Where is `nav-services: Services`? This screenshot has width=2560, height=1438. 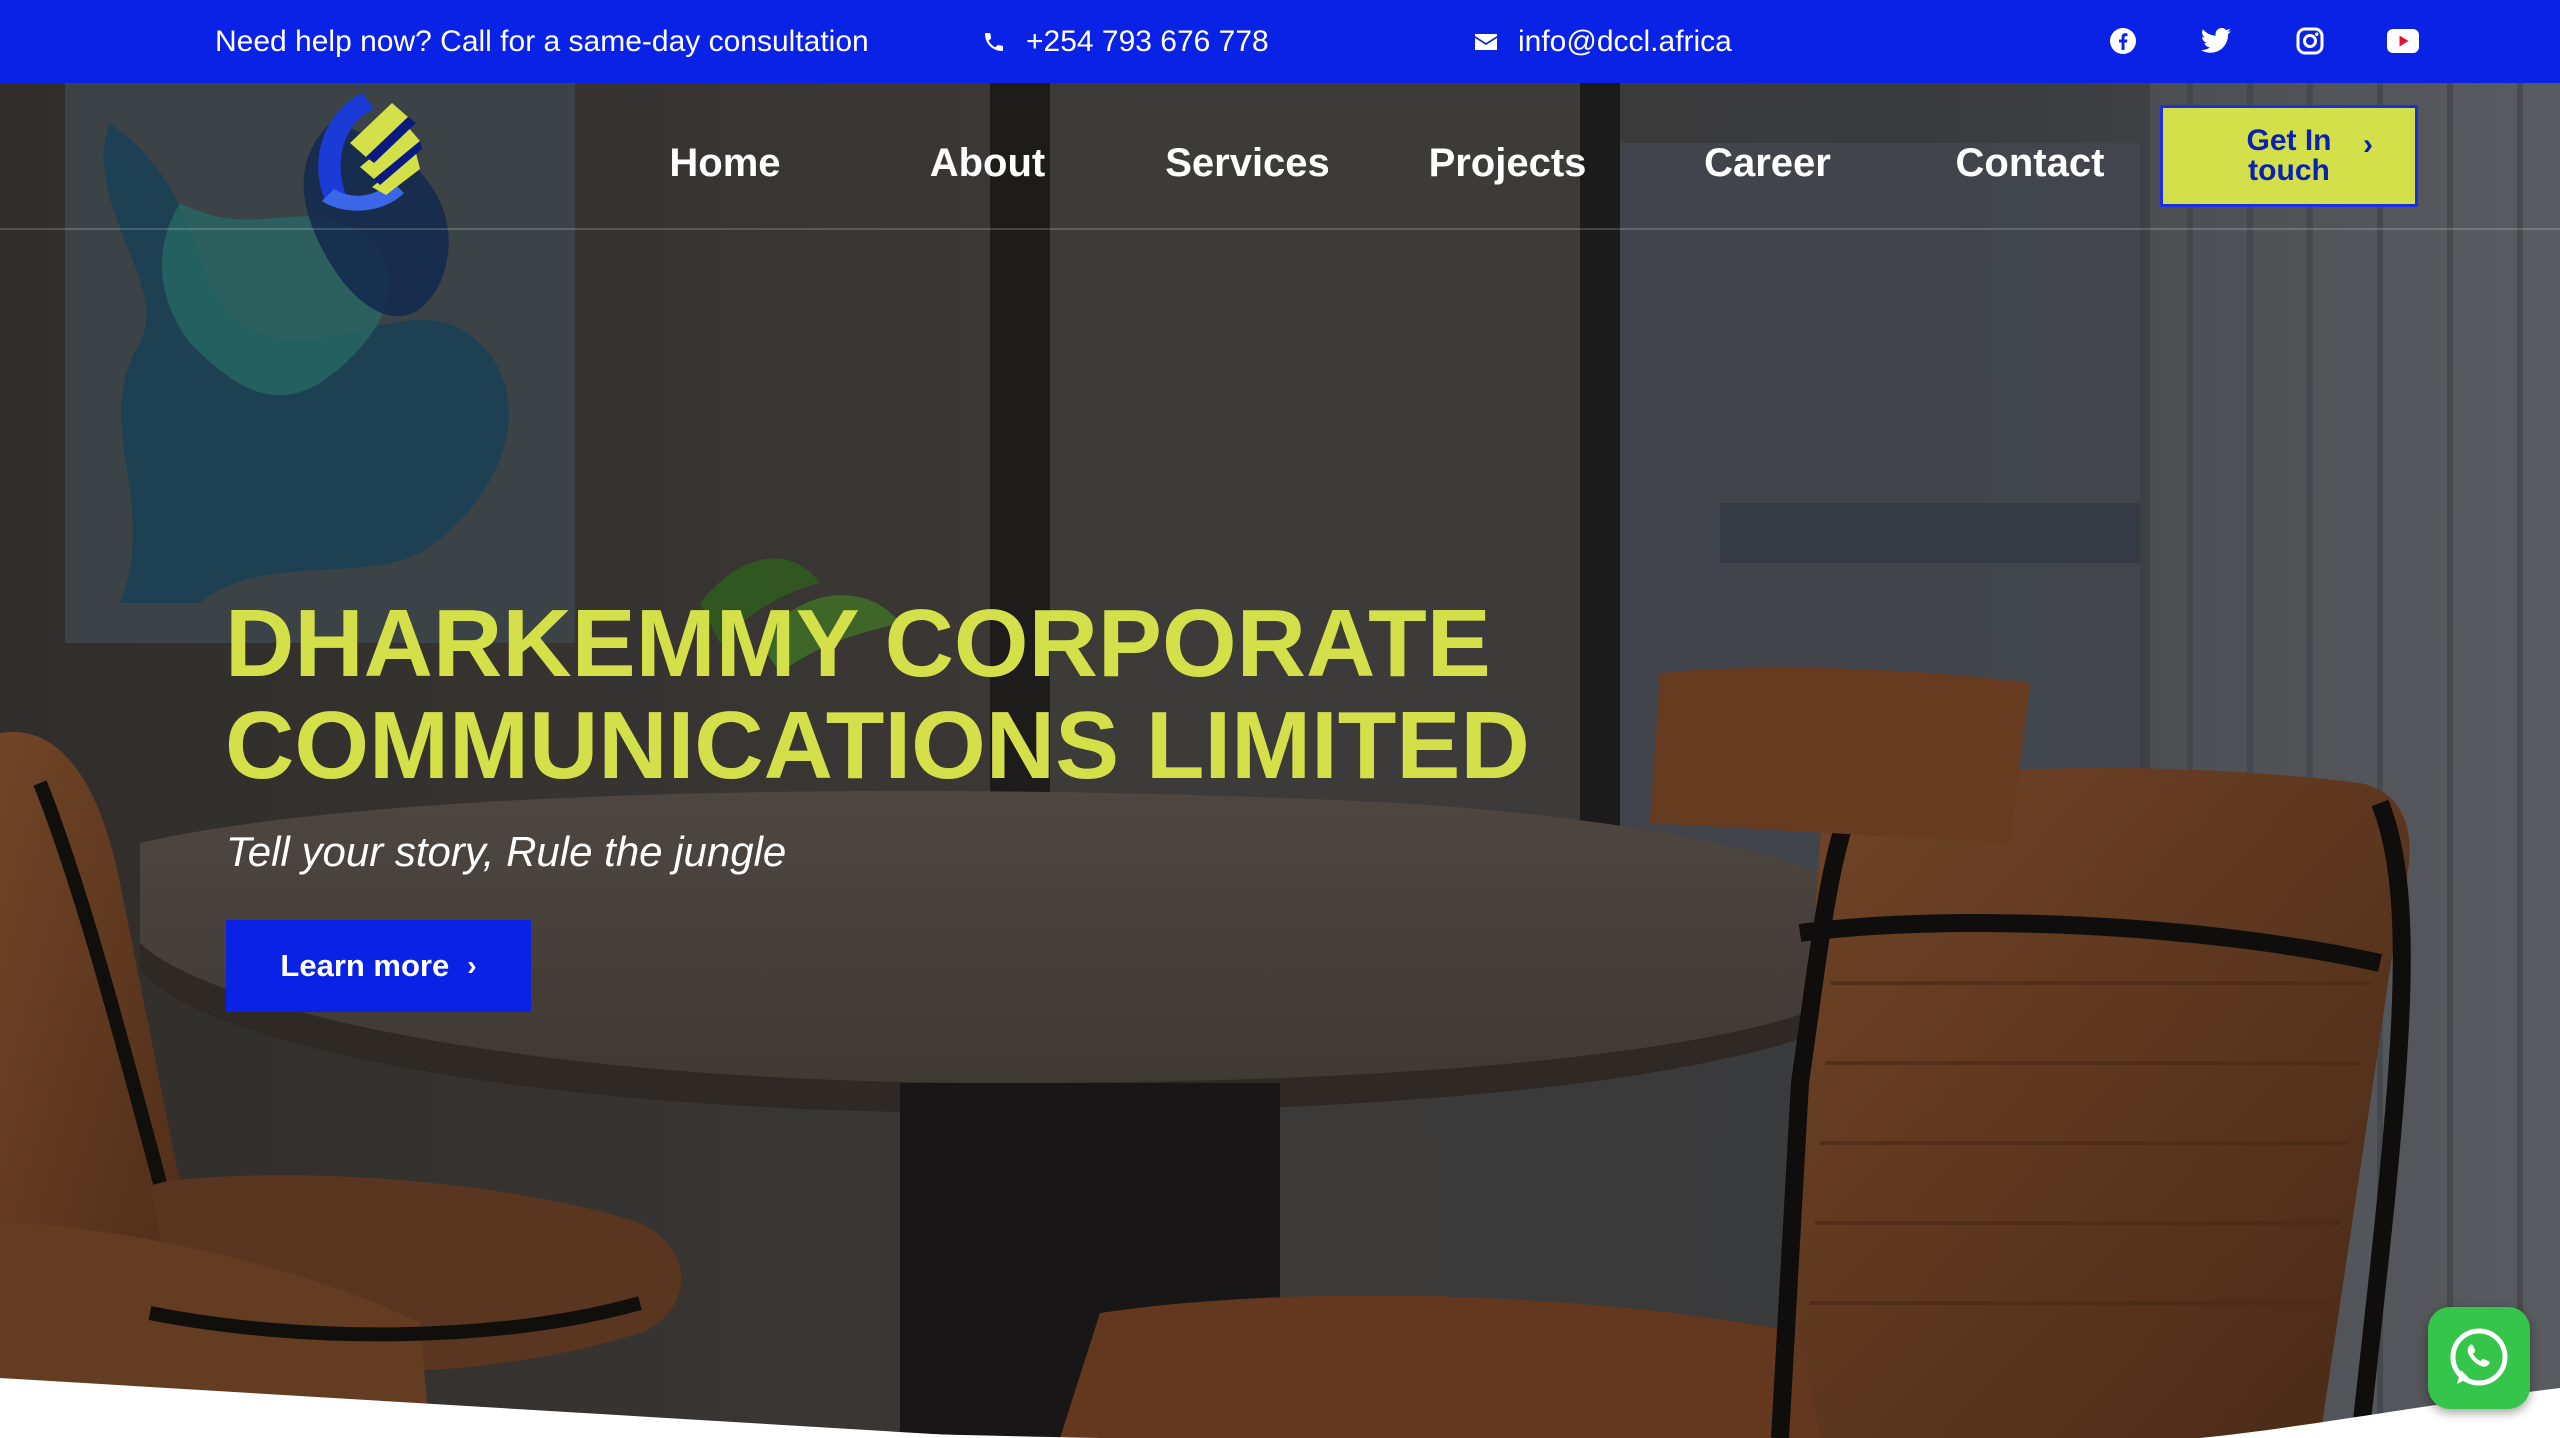 nav-services: Services is located at coordinates (1247, 163).